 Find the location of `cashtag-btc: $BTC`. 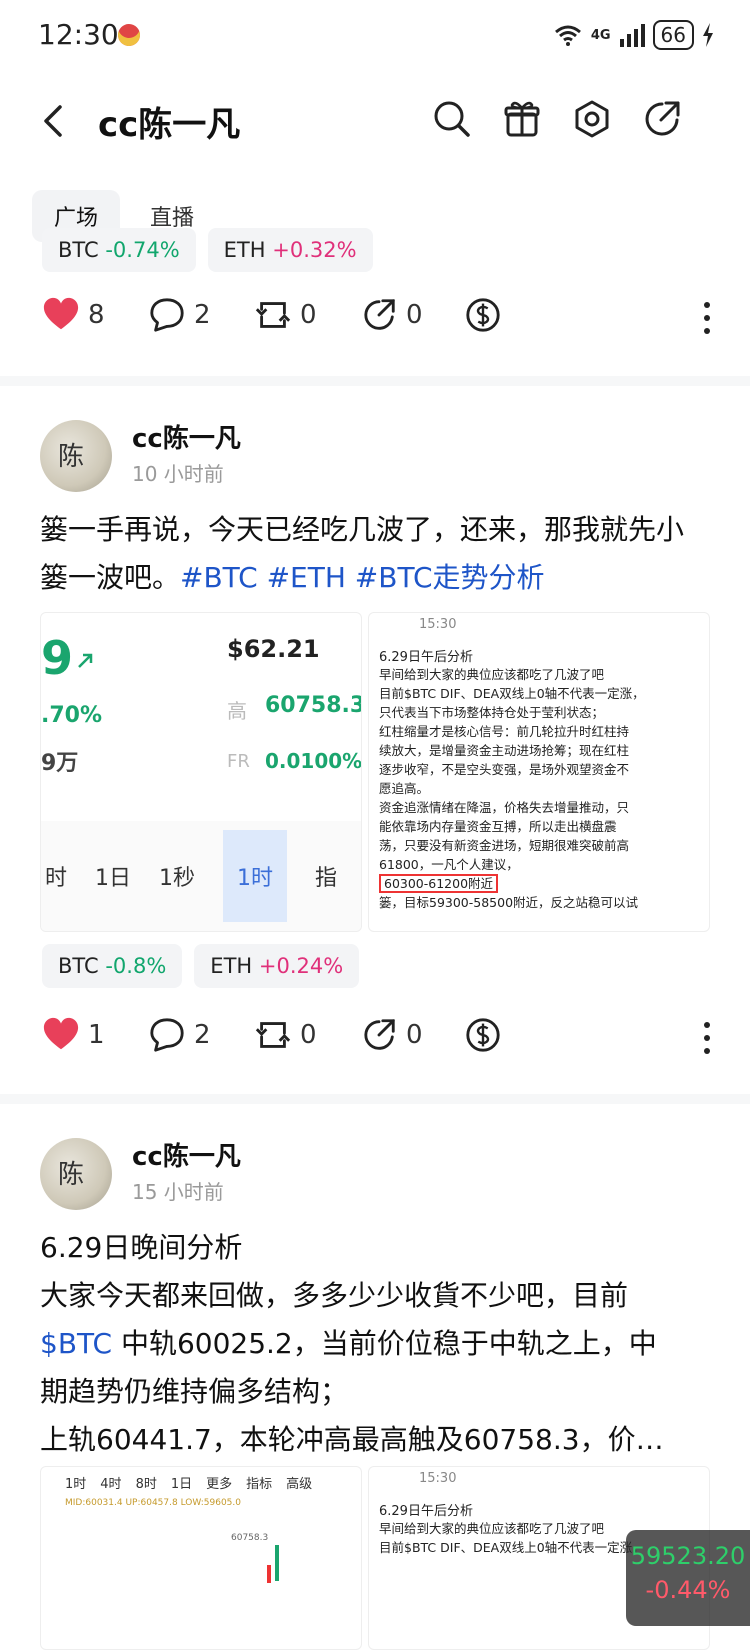

cashtag-btc: $BTC is located at coordinates (76, 1343).